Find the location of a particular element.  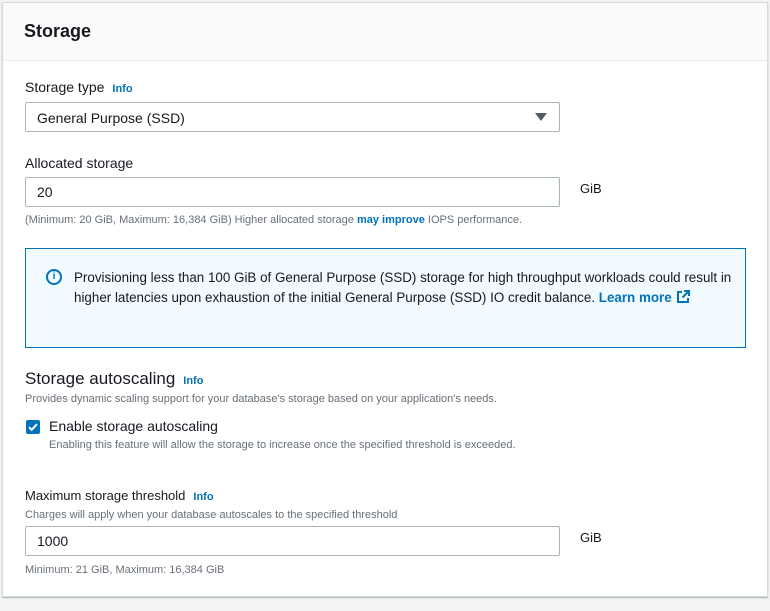

info-circle-icon: i is located at coordinates (54, 277).